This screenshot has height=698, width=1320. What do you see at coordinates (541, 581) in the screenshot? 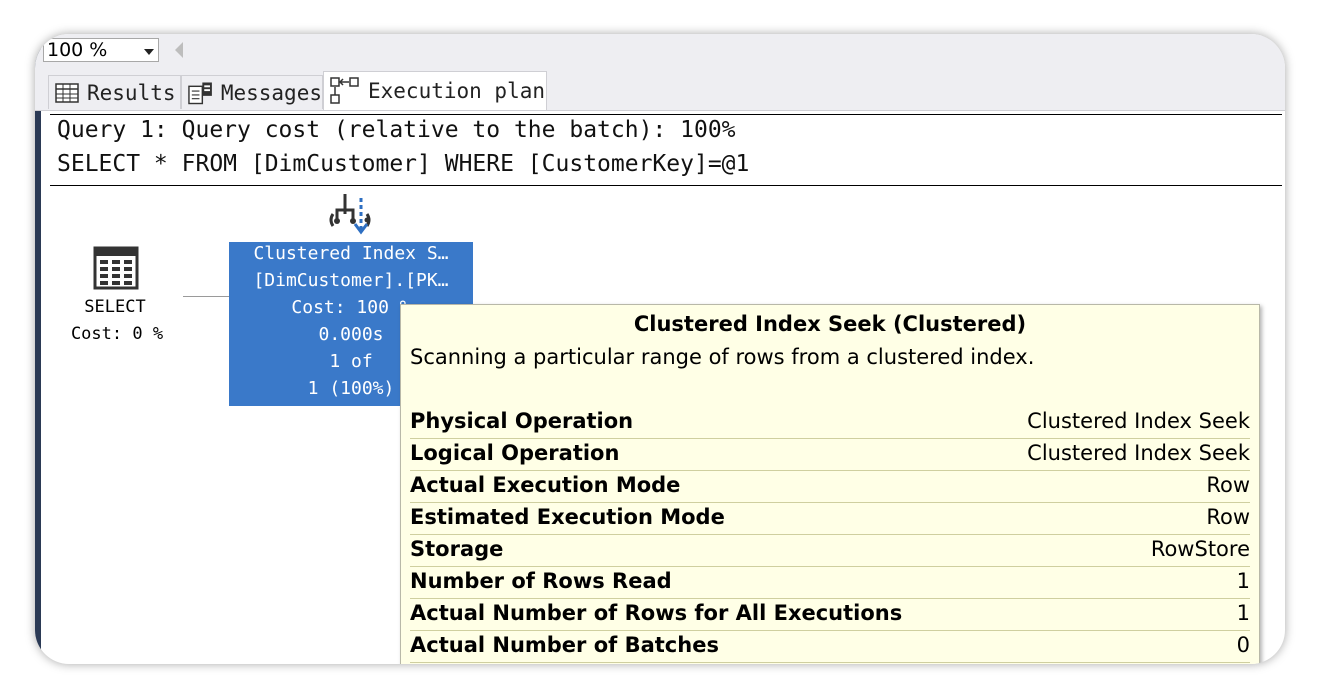
I see `tooltip-key: Number of Rows Read` at bounding box center [541, 581].